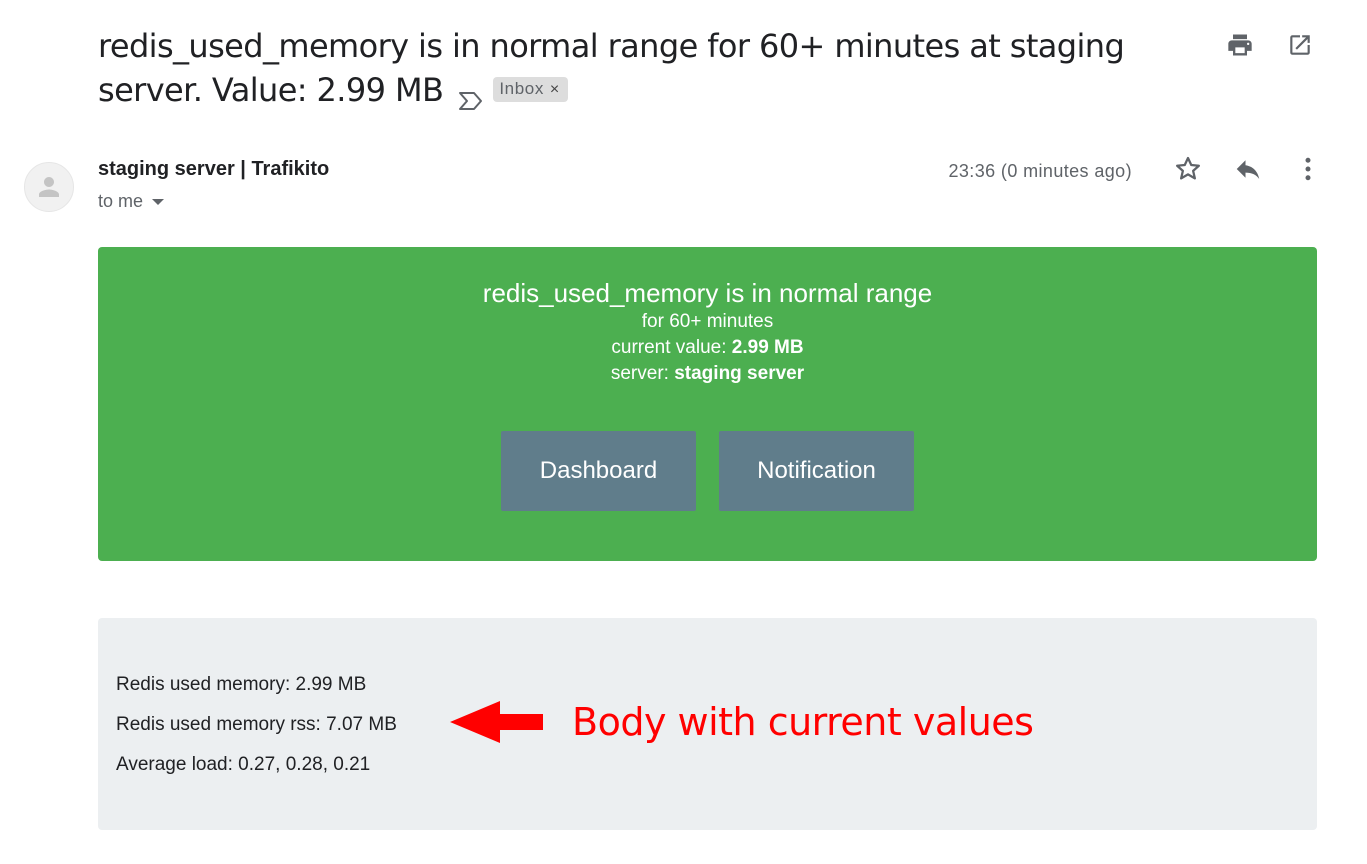  What do you see at coordinates (707, 293) in the screenshot?
I see `banner-title: redis_used_memory is in normal range` at bounding box center [707, 293].